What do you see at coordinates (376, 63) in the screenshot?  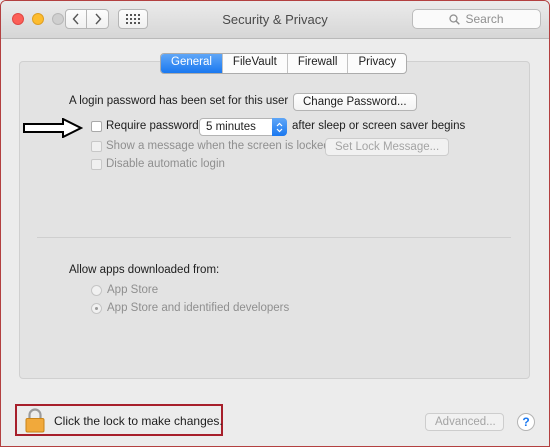 I see `tab-privacy: Privacy` at bounding box center [376, 63].